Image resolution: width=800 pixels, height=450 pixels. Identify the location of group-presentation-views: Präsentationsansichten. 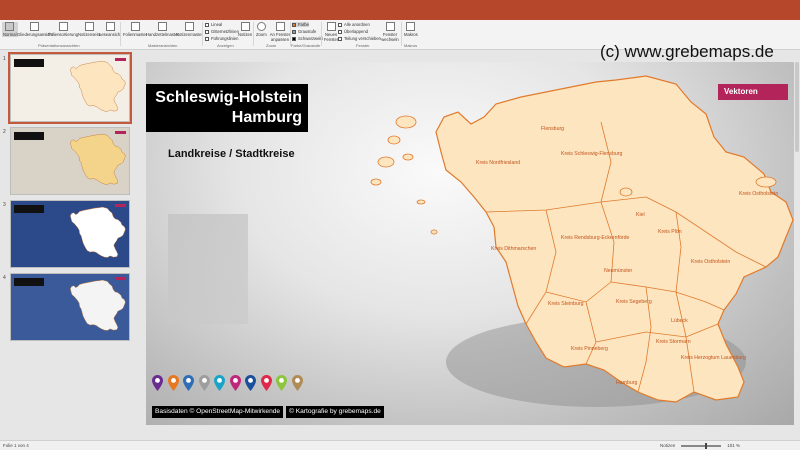
(59, 45).